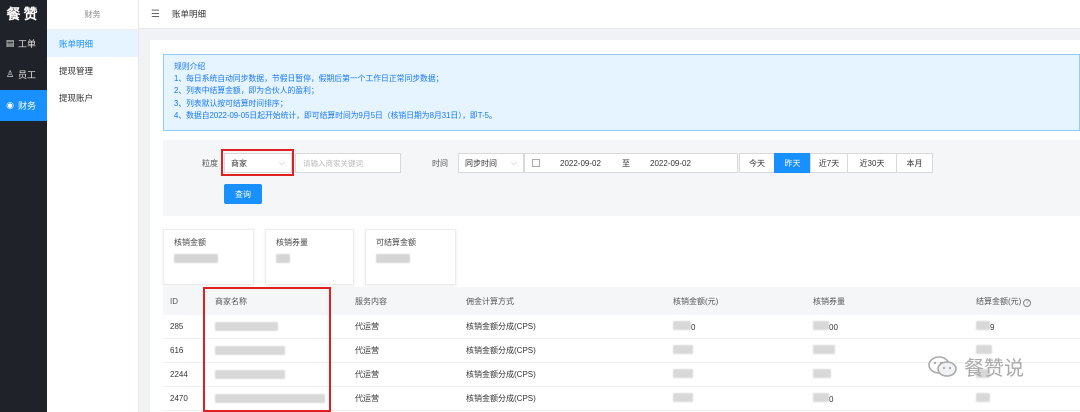  I want to click on nav-item-finance: ◉ 财务, so click(23, 105).